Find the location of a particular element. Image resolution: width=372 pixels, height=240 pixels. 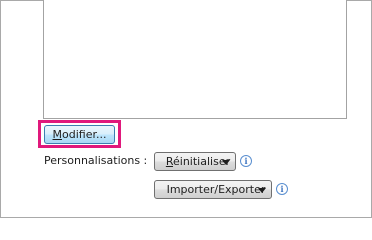

reset-dropdown-button: Réinitialiser is located at coordinates (195, 161).